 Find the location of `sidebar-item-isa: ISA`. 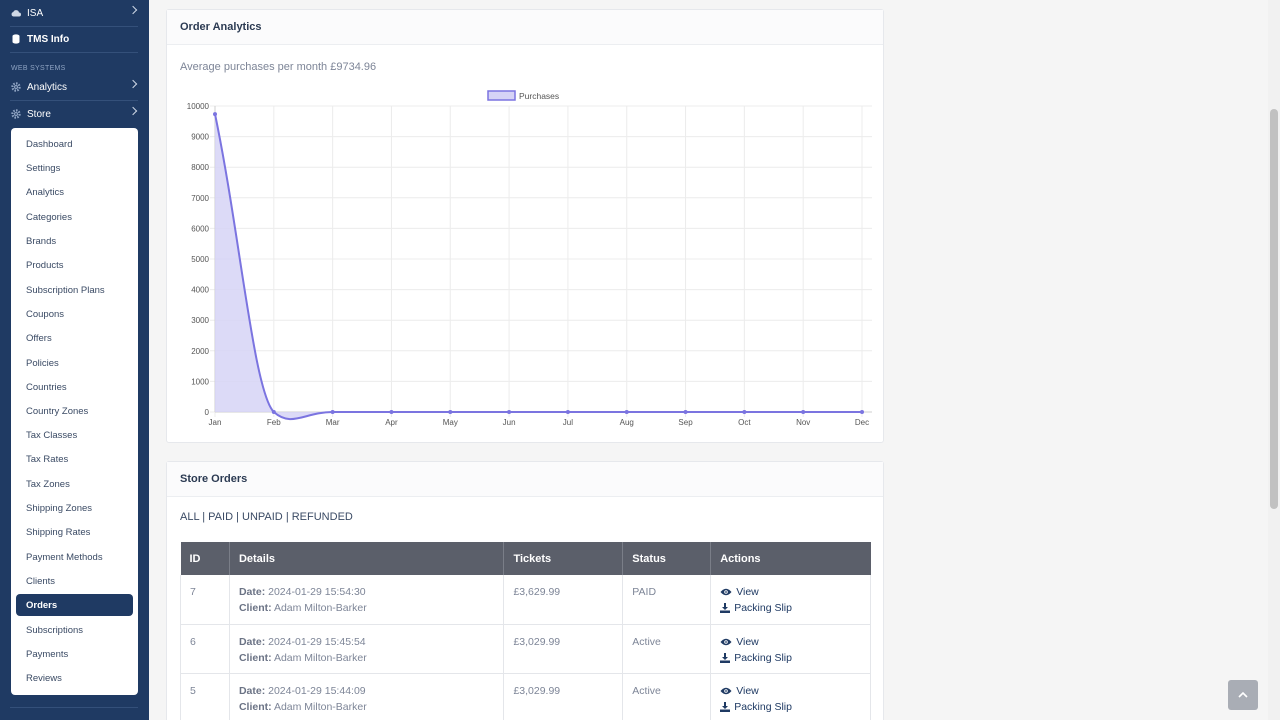

sidebar-item-isa: ISA is located at coordinates (74, 13).